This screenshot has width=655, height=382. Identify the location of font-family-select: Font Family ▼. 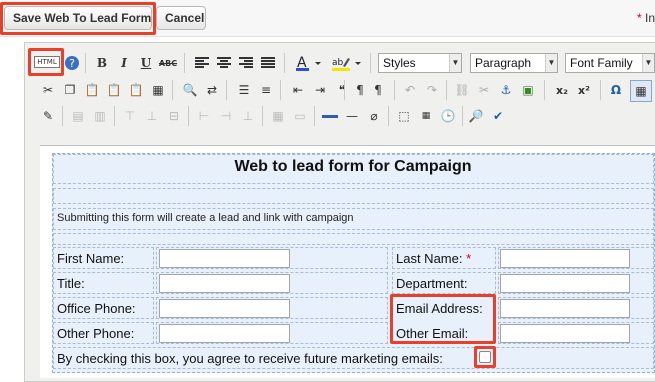
(610, 63).